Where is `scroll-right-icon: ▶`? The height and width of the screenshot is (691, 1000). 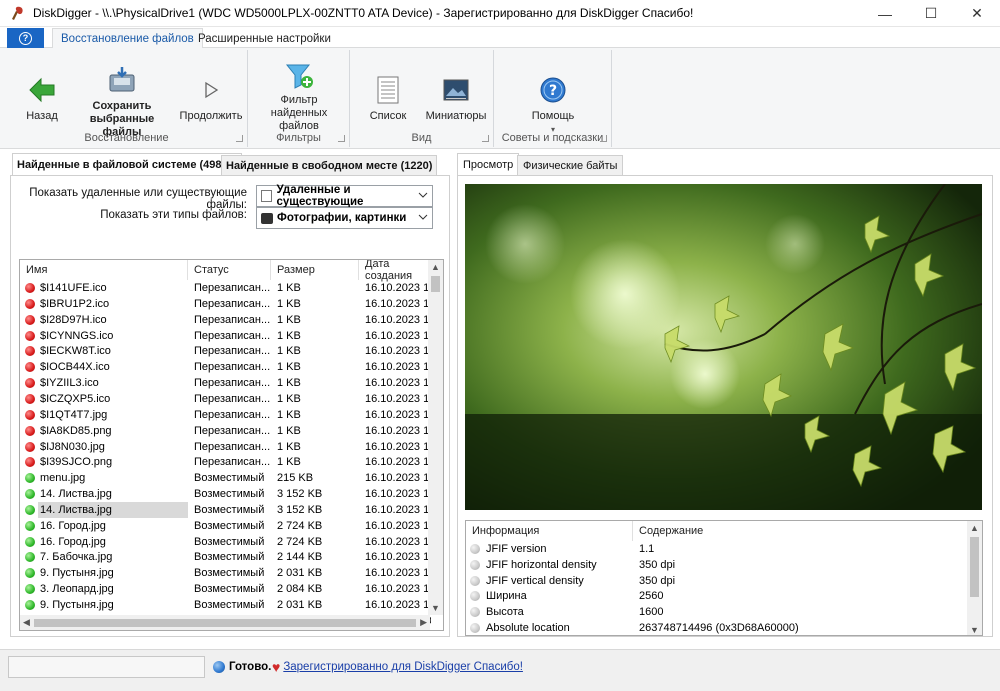 scroll-right-icon: ▶ is located at coordinates (423, 622).